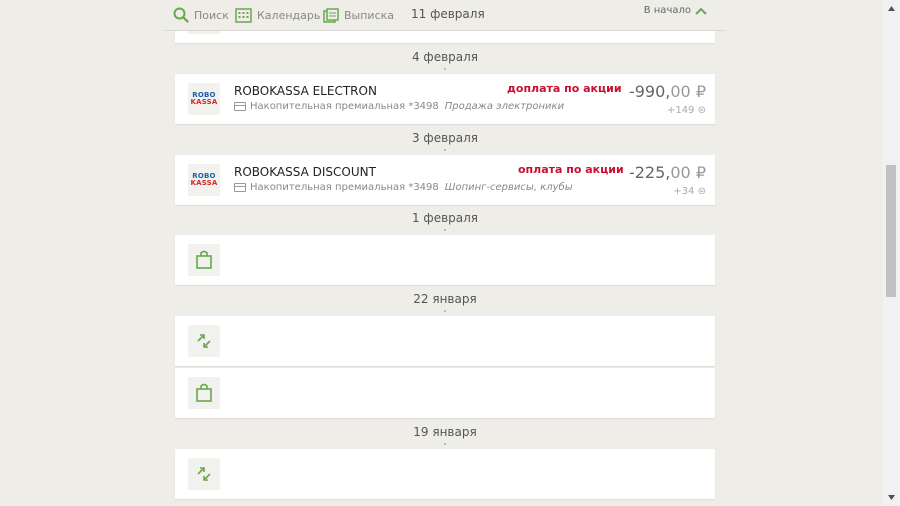  I want to click on date-separator: 3 февраля, so click(445, 141).